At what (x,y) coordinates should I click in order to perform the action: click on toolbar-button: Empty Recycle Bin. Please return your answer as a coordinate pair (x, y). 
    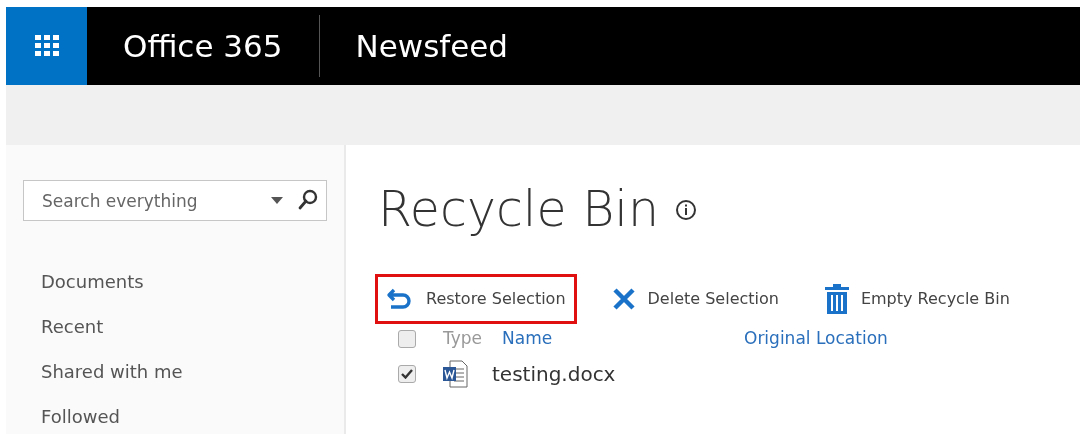
    Looking at the image, I should click on (917, 299).